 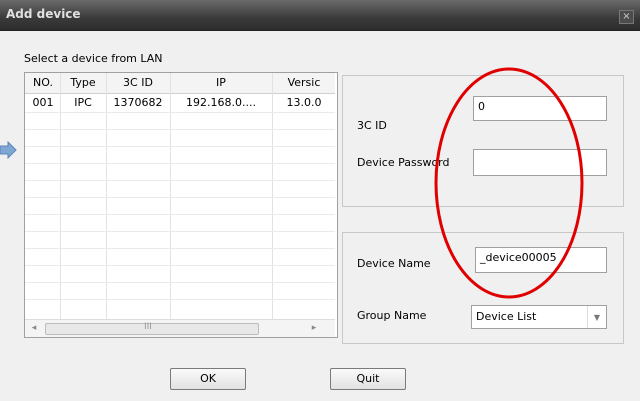 What do you see at coordinates (148, 327) in the screenshot?
I see `scrollbar-grip: III` at bounding box center [148, 327].